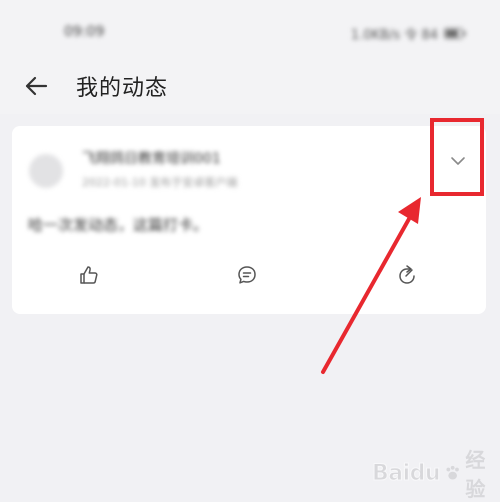 The height and width of the screenshot is (502, 500). I want to click on status-indicators: 1.0KB/s 令 84, so click(408, 33).